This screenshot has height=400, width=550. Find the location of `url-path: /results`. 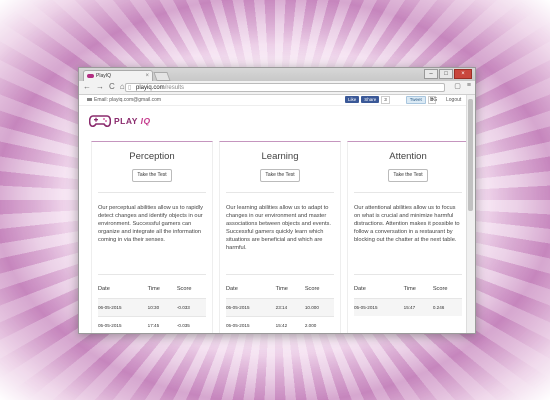

url-path: /results is located at coordinates (174, 88).